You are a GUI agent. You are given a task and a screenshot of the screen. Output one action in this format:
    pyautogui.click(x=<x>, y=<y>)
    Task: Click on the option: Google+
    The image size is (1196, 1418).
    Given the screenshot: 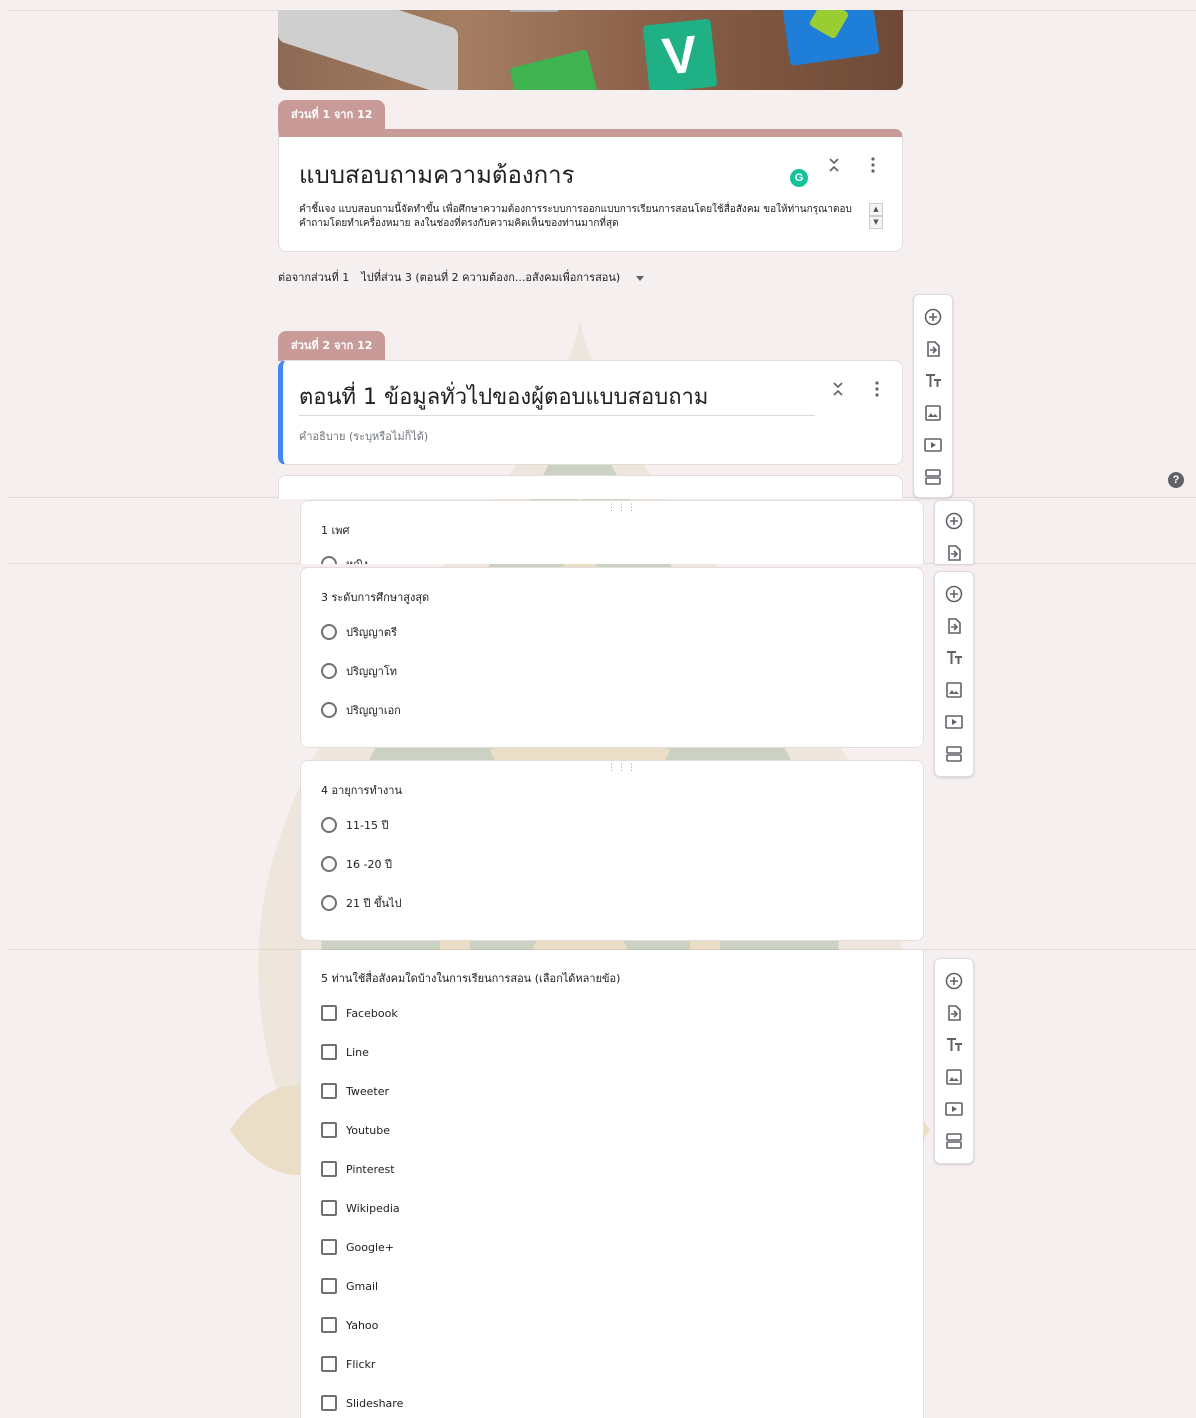 What is the action you would take?
    pyautogui.click(x=357, y=1247)
    